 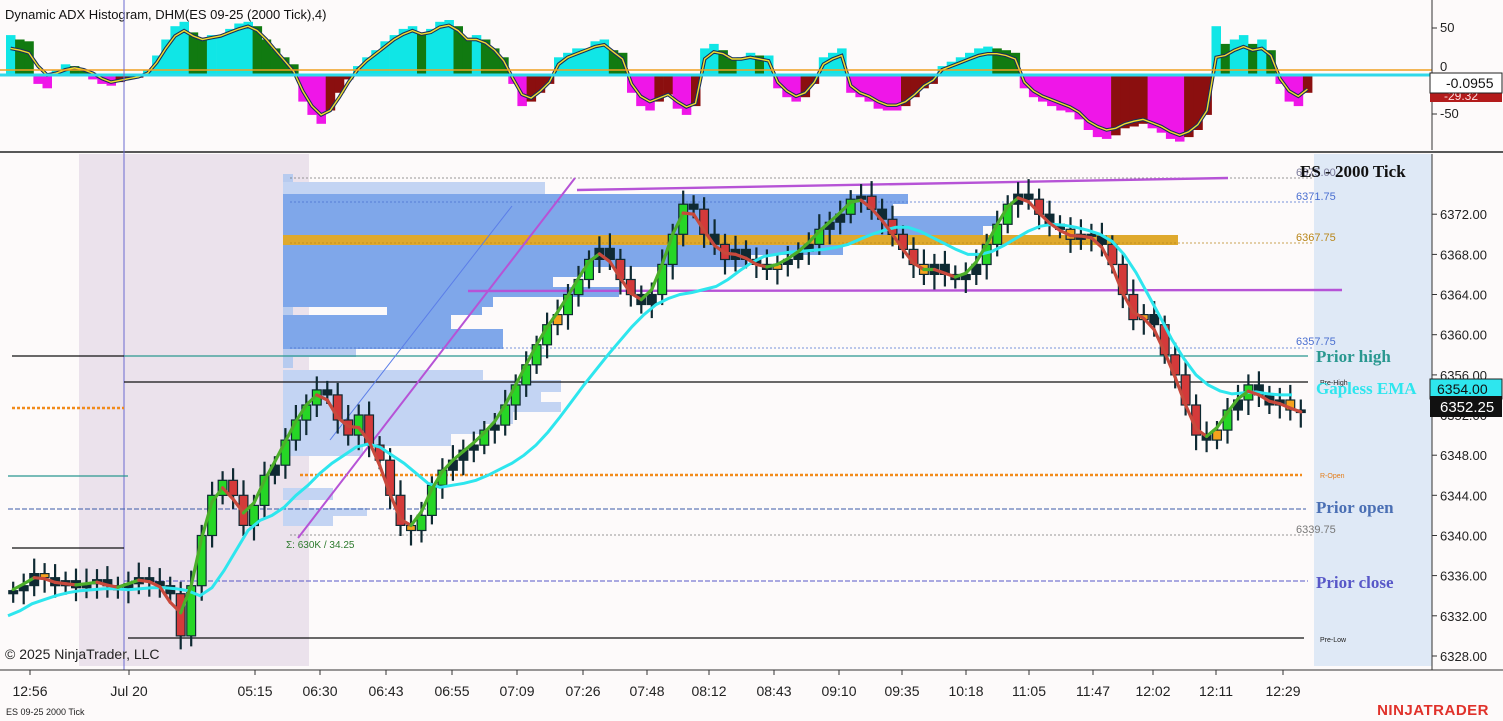 What do you see at coordinates (319, 691) in the screenshot?
I see `time-tick-label: 06:30` at bounding box center [319, 691].